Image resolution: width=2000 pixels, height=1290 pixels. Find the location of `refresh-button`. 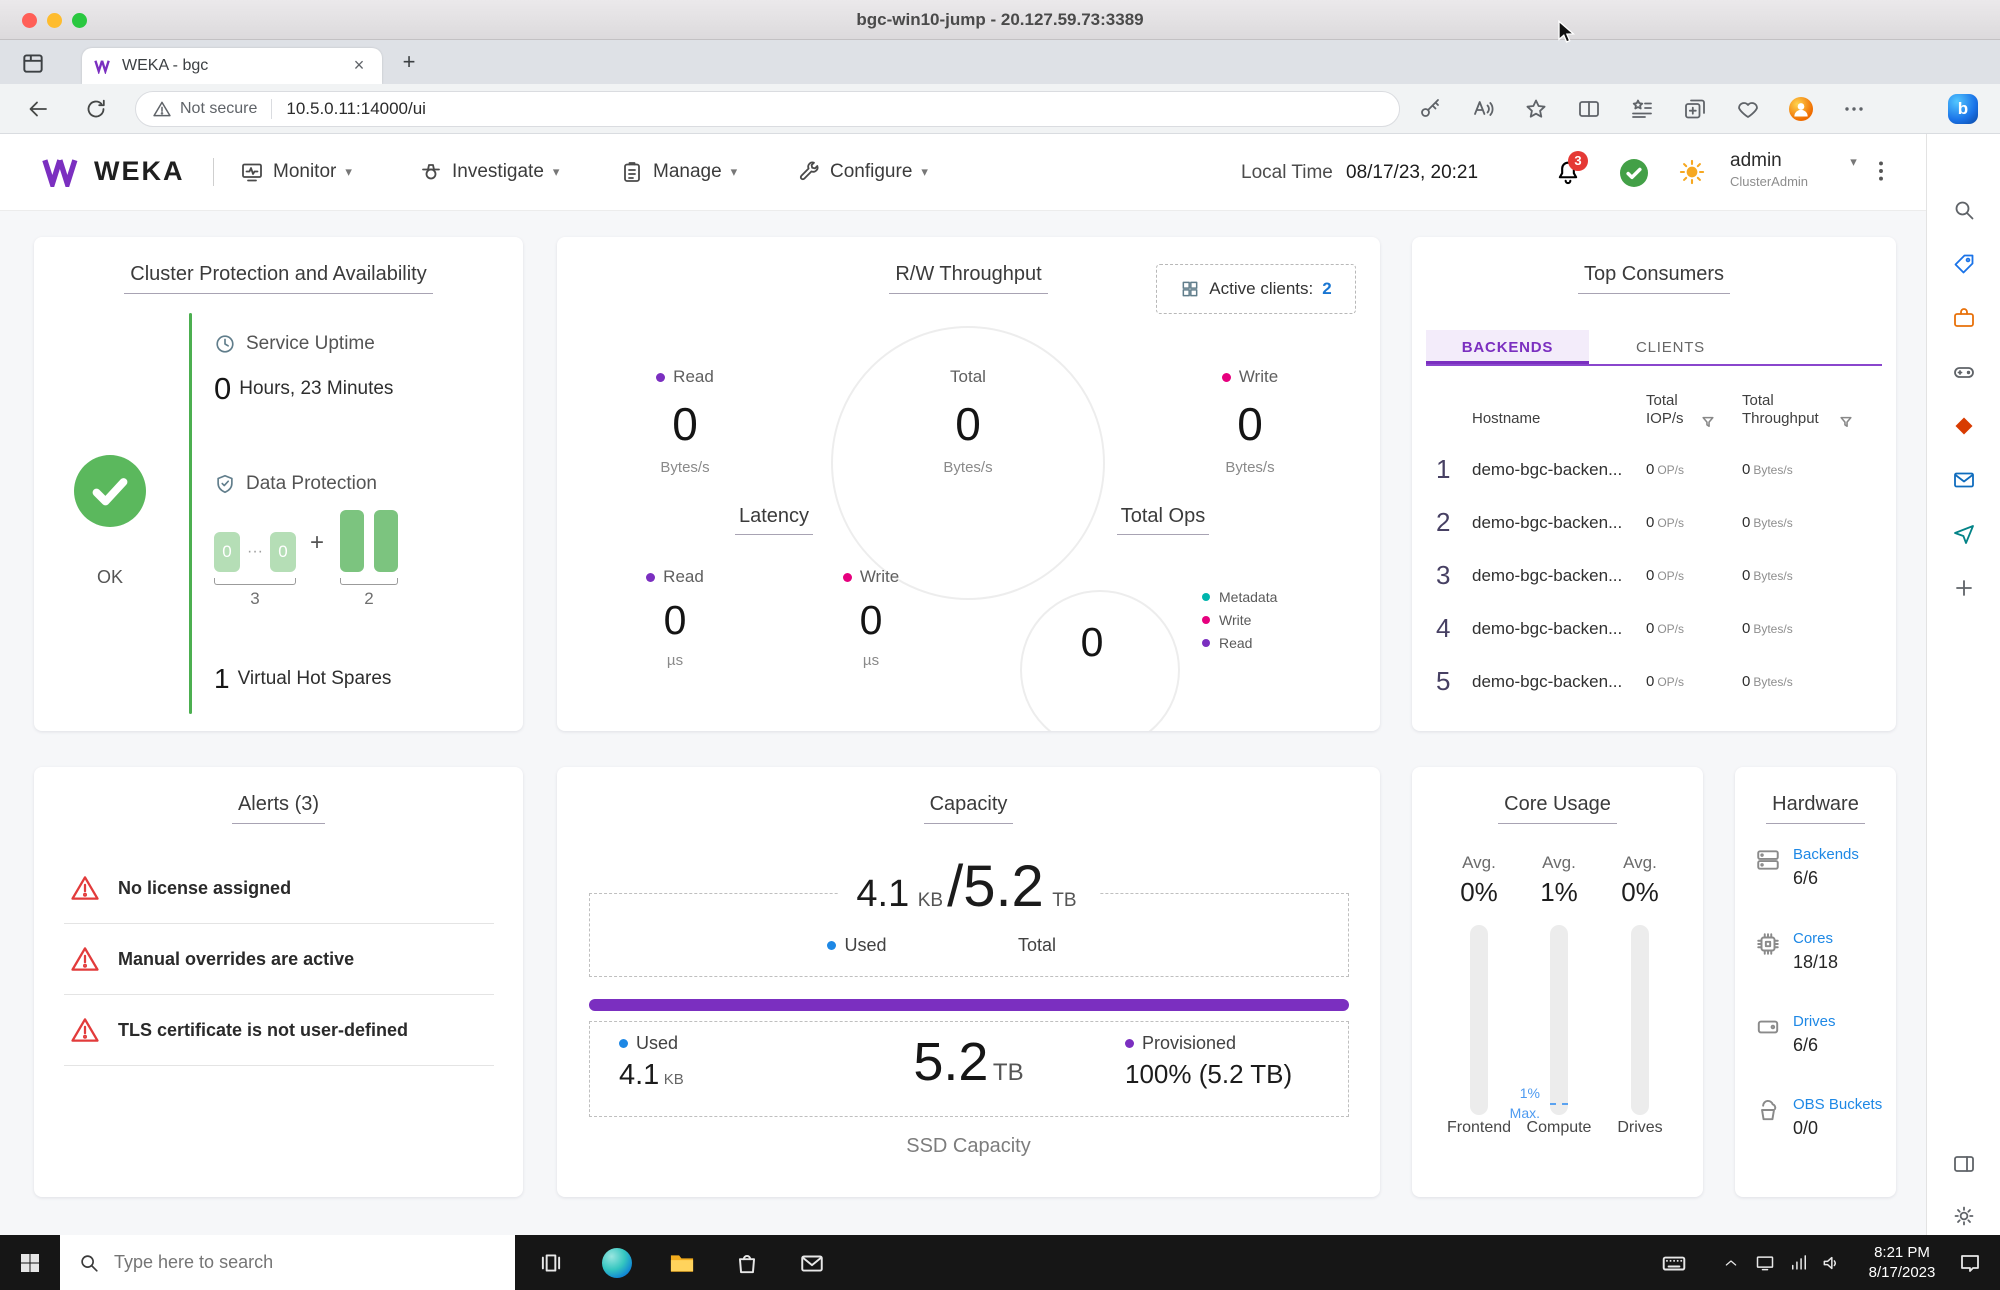

refresh-button is located at coordinates (96, 109).